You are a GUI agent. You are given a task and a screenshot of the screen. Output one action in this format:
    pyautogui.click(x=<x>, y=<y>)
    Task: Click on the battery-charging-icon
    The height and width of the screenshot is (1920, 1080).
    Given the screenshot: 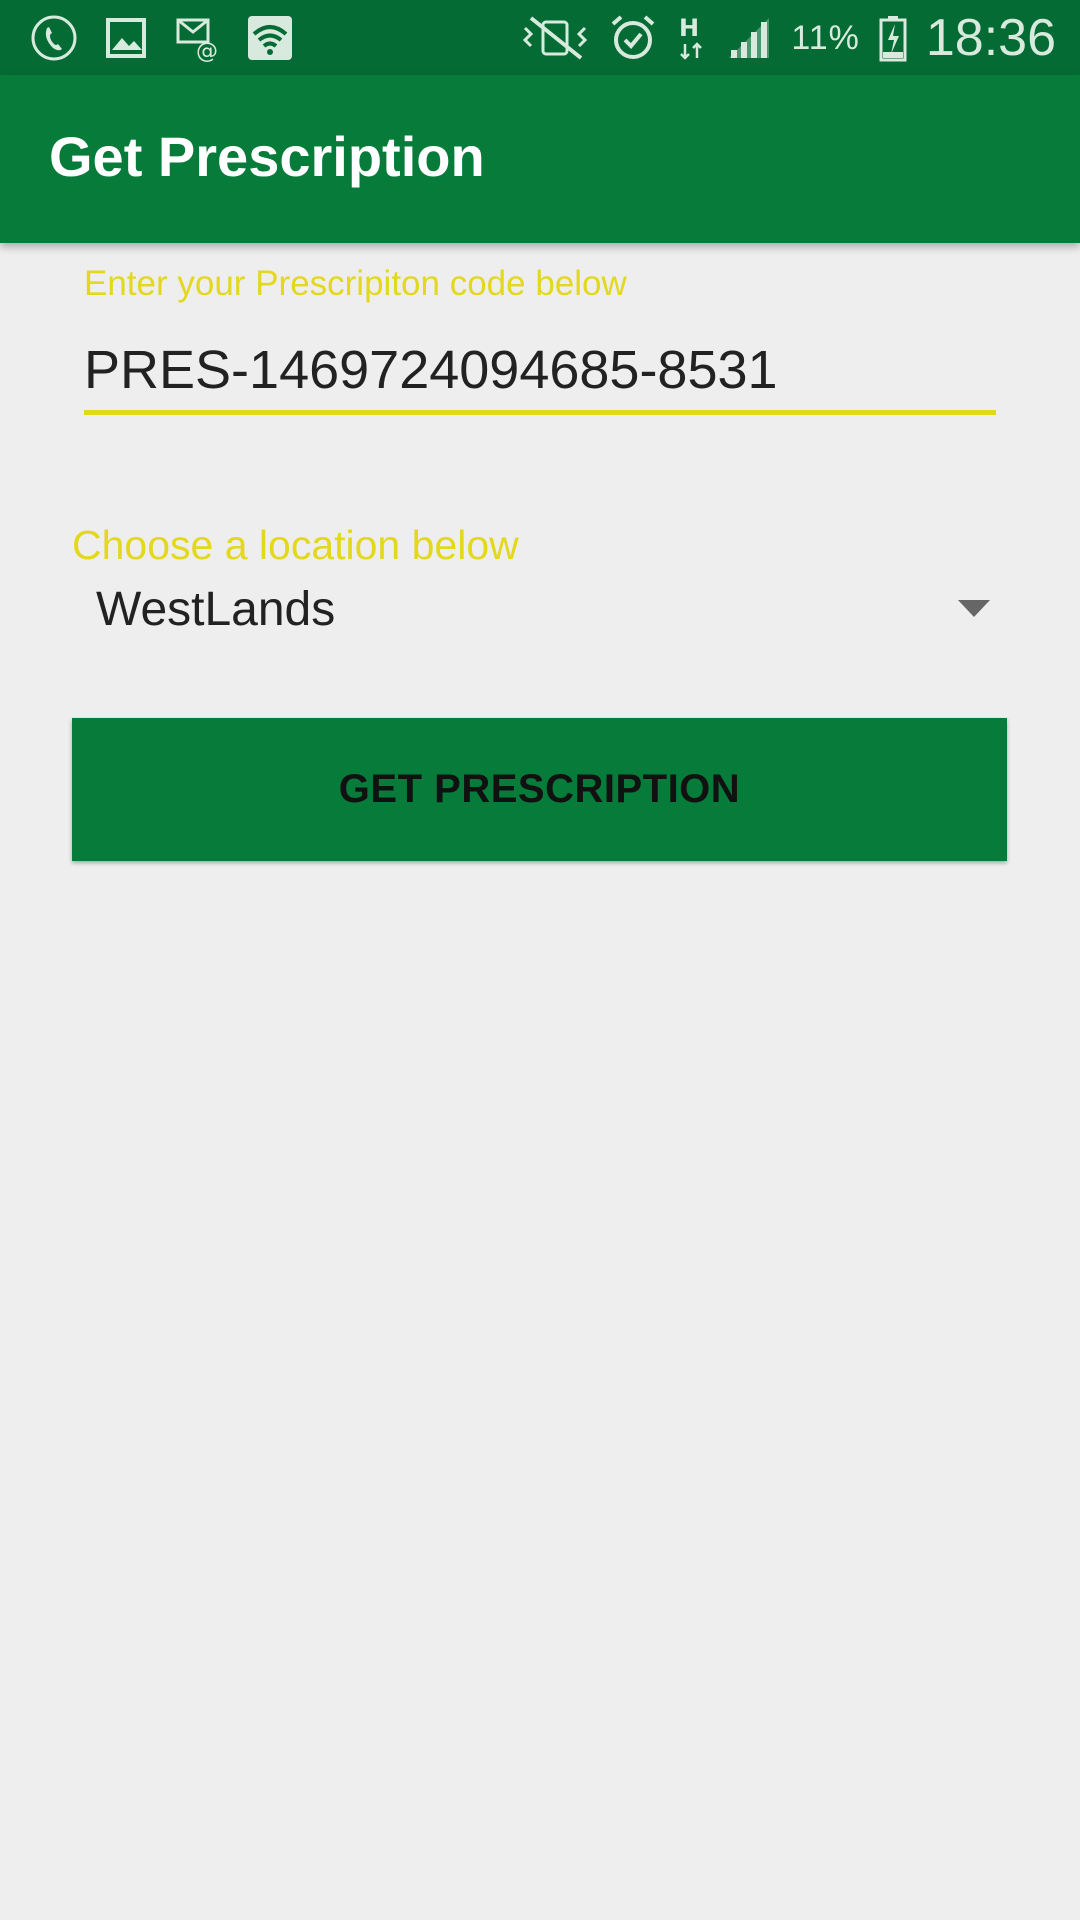 What is the action you would take?
    pyautogui.click(x=893, y=39)
    